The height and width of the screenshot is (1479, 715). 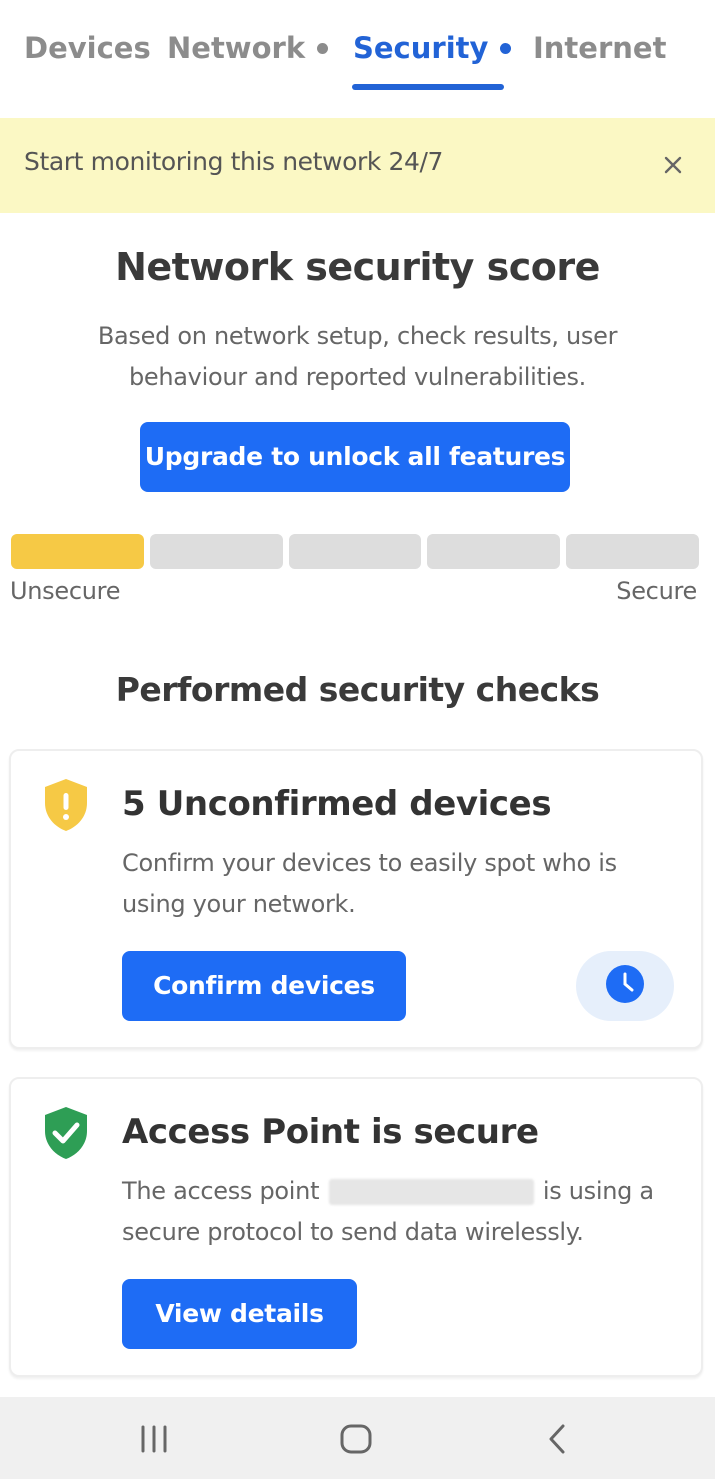 I want to click on security-score-meter, so click(x=355, y=551).